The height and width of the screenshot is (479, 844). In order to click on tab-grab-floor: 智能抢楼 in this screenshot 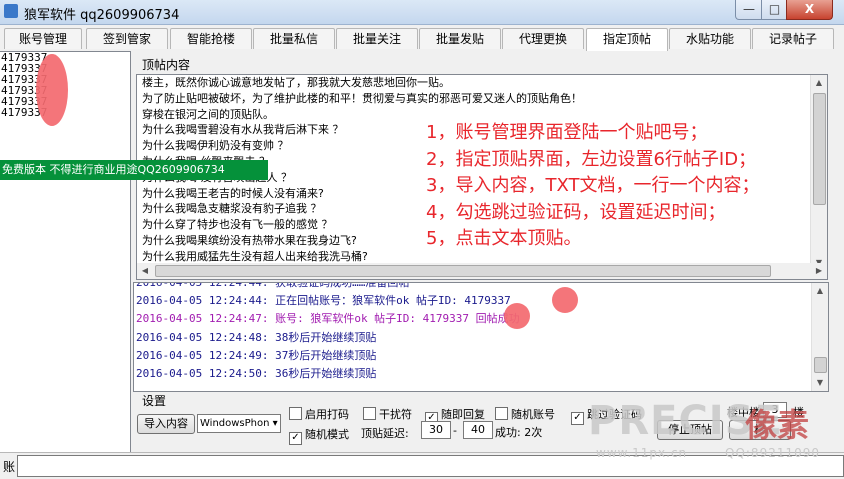, I will do `click(211, 38)`.